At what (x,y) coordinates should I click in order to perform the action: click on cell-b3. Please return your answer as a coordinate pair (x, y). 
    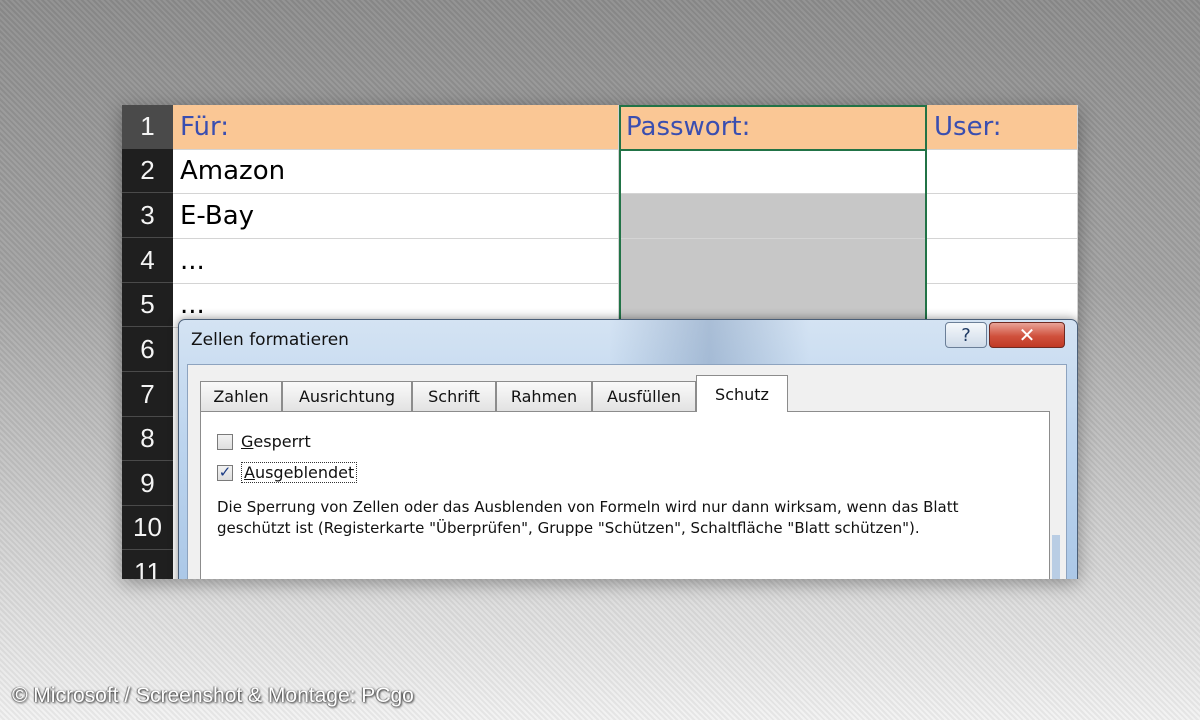
    Looking at the image, I should click on (773, 216).